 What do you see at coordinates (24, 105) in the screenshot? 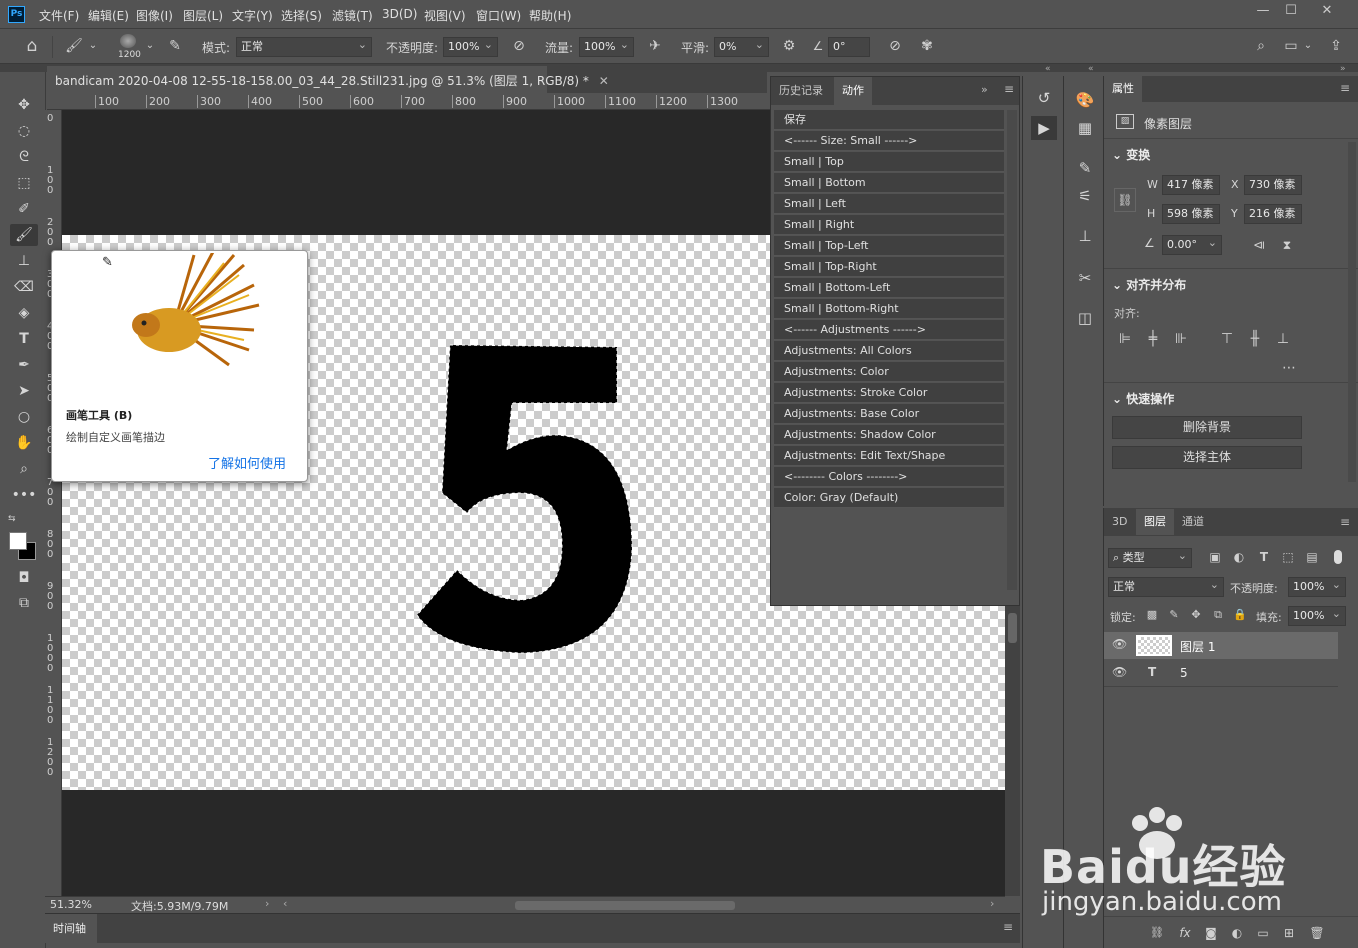
I see `move-tool-icon: ✥` at bounding box center [24, 105].